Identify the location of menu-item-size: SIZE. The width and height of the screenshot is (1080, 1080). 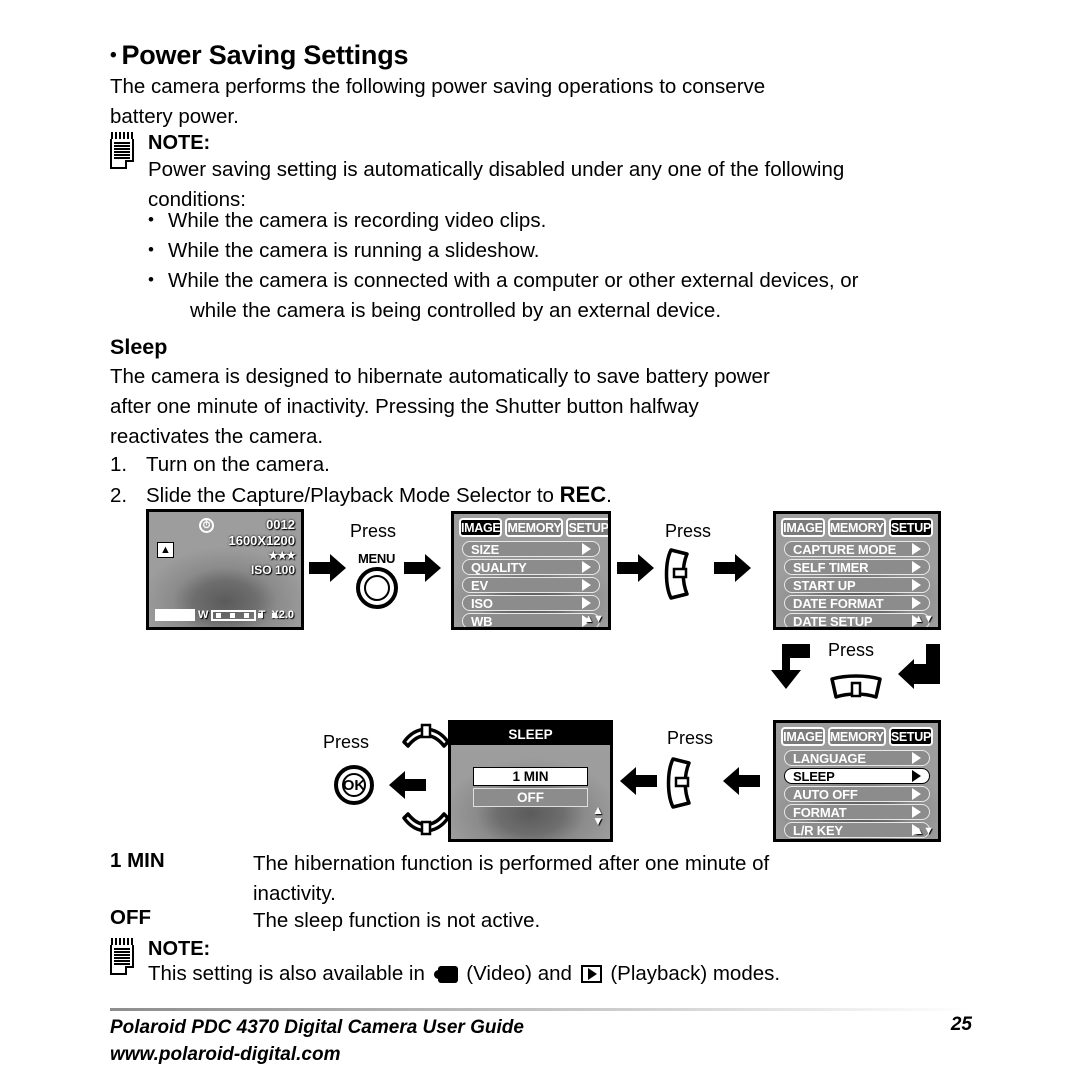
(531, 549).